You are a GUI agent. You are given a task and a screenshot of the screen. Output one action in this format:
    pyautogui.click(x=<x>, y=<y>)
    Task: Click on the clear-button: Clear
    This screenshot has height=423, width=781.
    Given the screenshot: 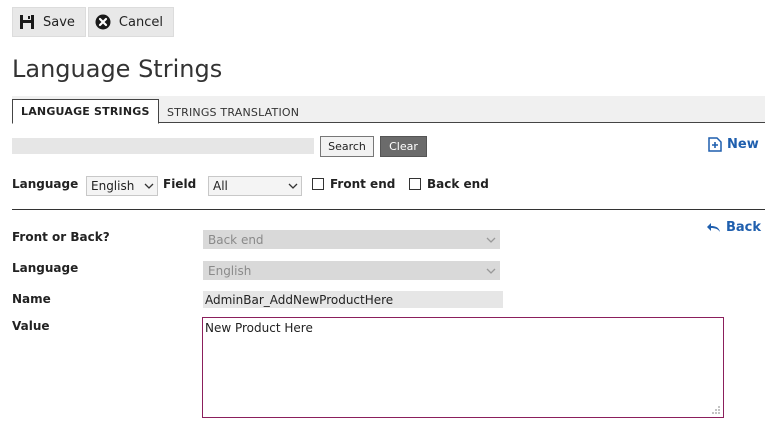 What is the action you would take?
    pyautogui.click(x=403, y=146)
    